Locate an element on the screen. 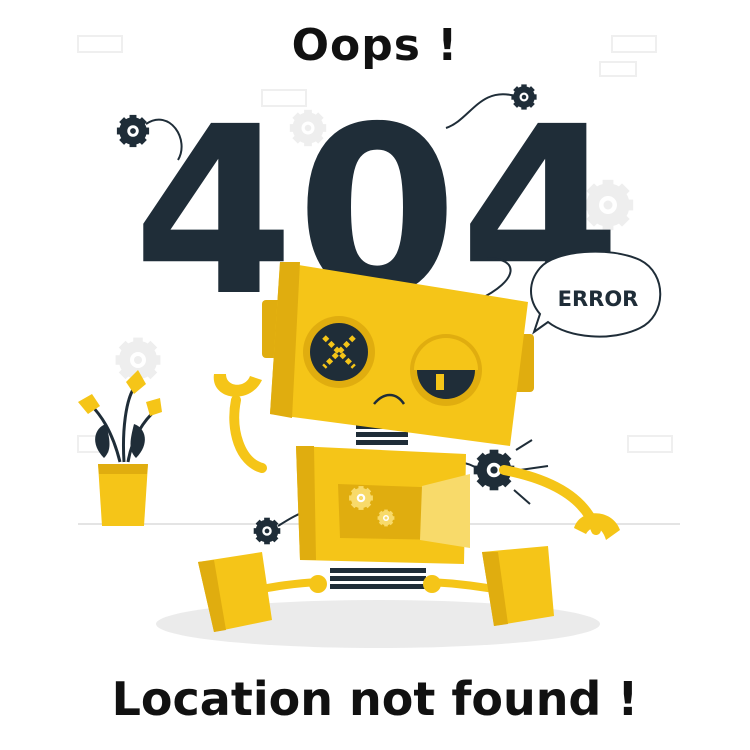  robot-waist is located at coordinates (378, 578).